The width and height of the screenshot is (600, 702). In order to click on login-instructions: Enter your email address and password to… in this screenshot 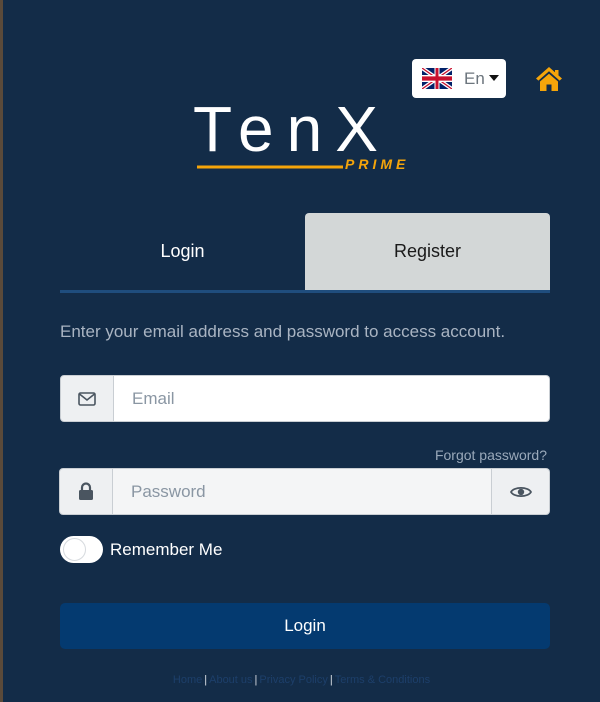, I will do `click(283, 331)`.